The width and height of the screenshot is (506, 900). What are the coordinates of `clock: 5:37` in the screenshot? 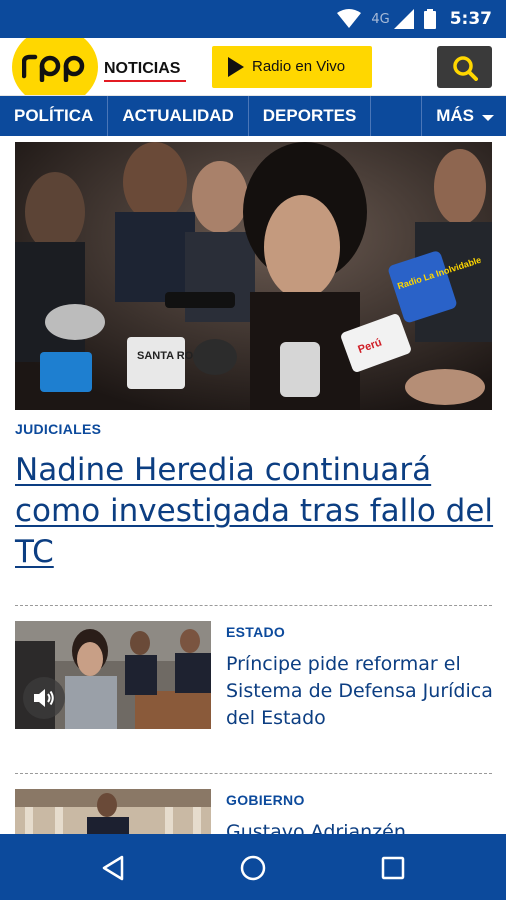 It's located at (470, 19).